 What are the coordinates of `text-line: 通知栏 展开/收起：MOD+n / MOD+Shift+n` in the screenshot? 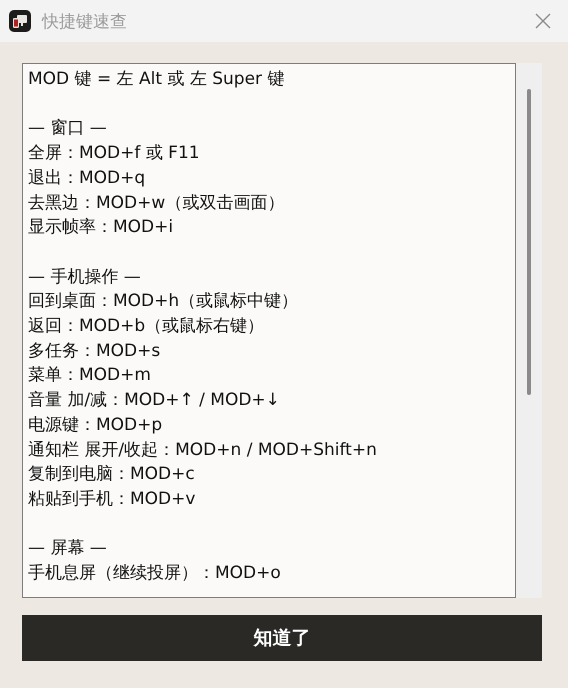 It's located at (203, 450).